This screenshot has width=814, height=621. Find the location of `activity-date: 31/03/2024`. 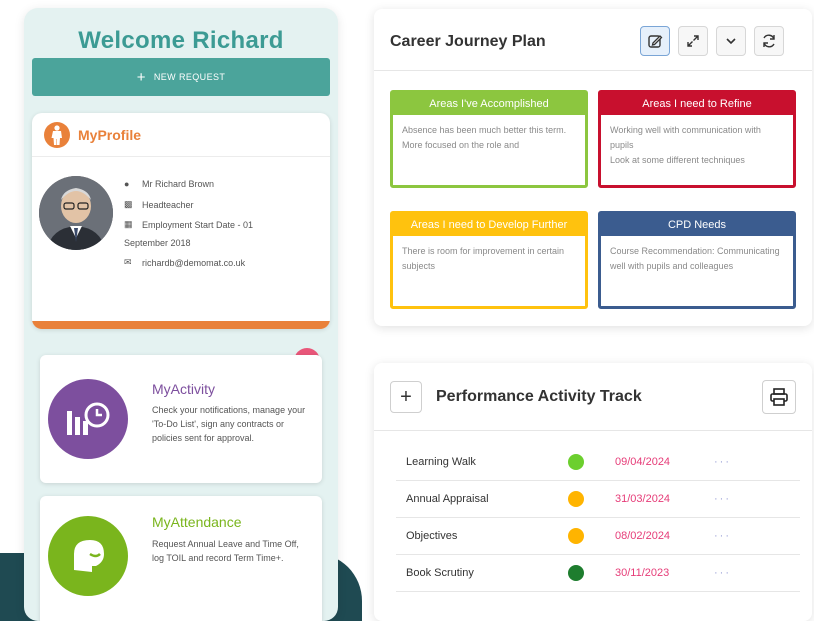

activity-date: 31/03/2024 is located at coordinates (643, 499).